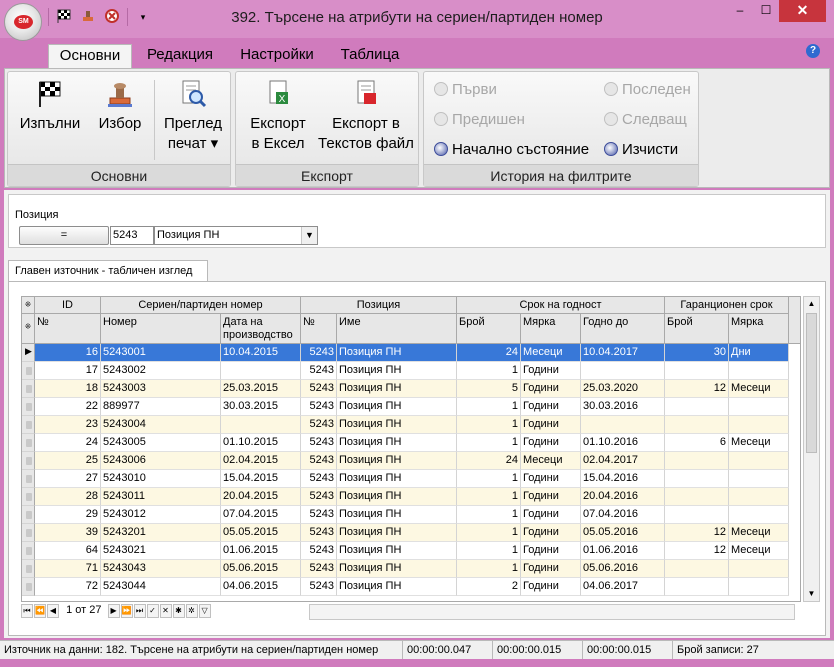  I want to click on close-button: ✕, so click(802, 11).